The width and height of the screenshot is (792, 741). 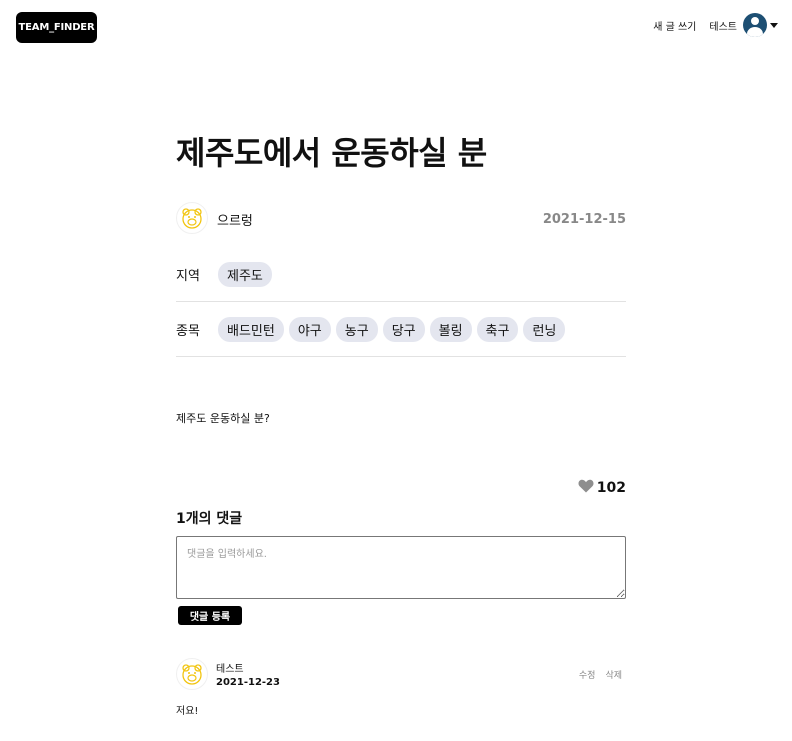 I want to click on user-avatar-icon, so click(x=755, y=25).